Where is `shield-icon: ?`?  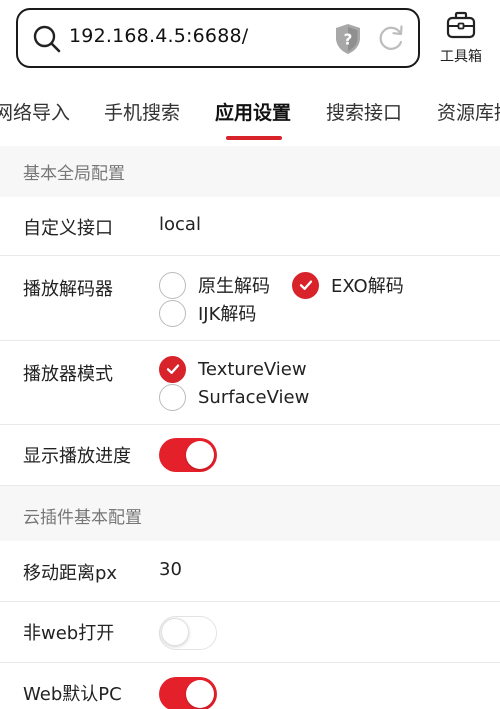
shield-icon: ? is located at coordinates (348, 39).